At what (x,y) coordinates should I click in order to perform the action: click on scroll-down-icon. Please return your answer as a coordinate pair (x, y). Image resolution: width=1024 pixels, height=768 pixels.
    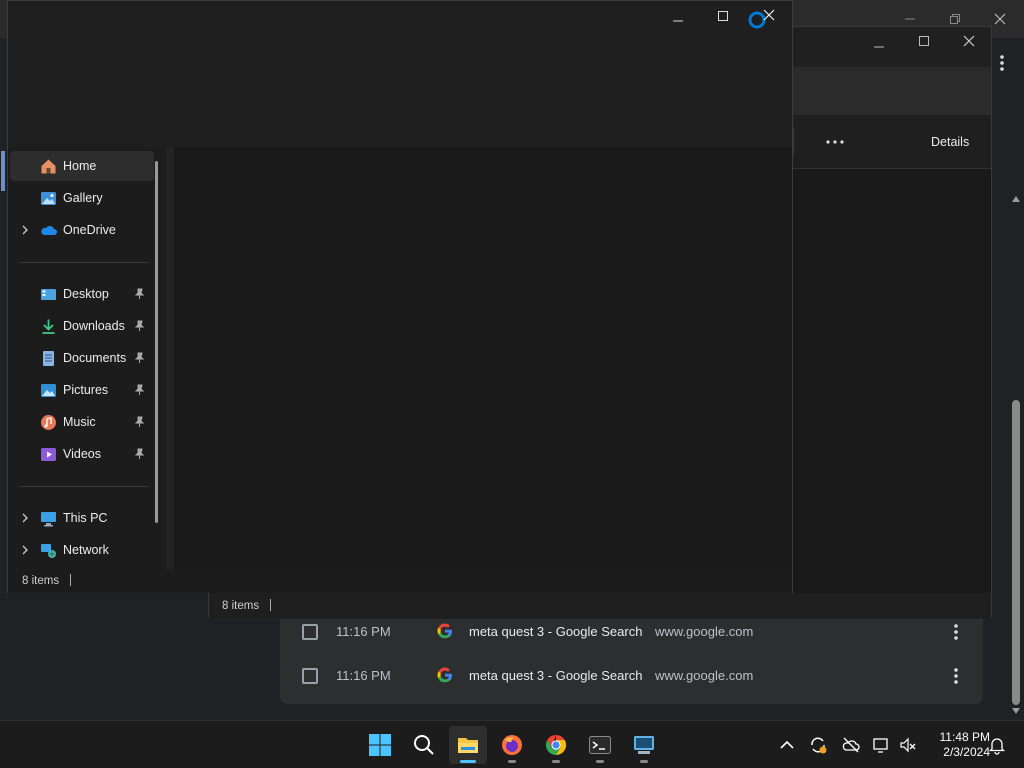
    Looking at the image, I should click on (1016, 711).